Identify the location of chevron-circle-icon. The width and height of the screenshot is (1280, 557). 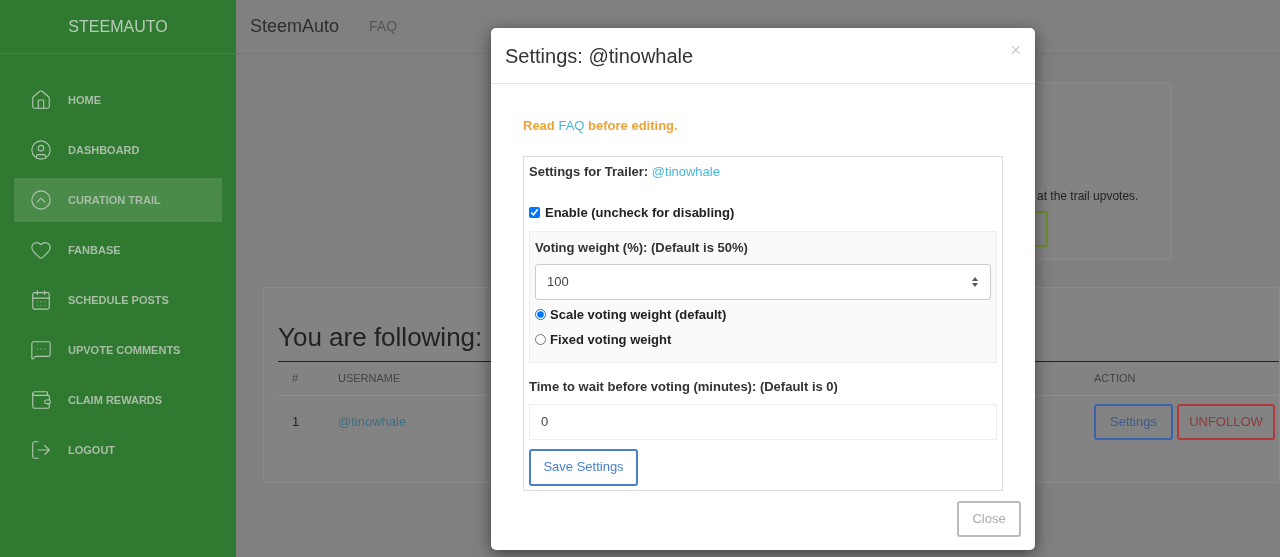
(41, 200).